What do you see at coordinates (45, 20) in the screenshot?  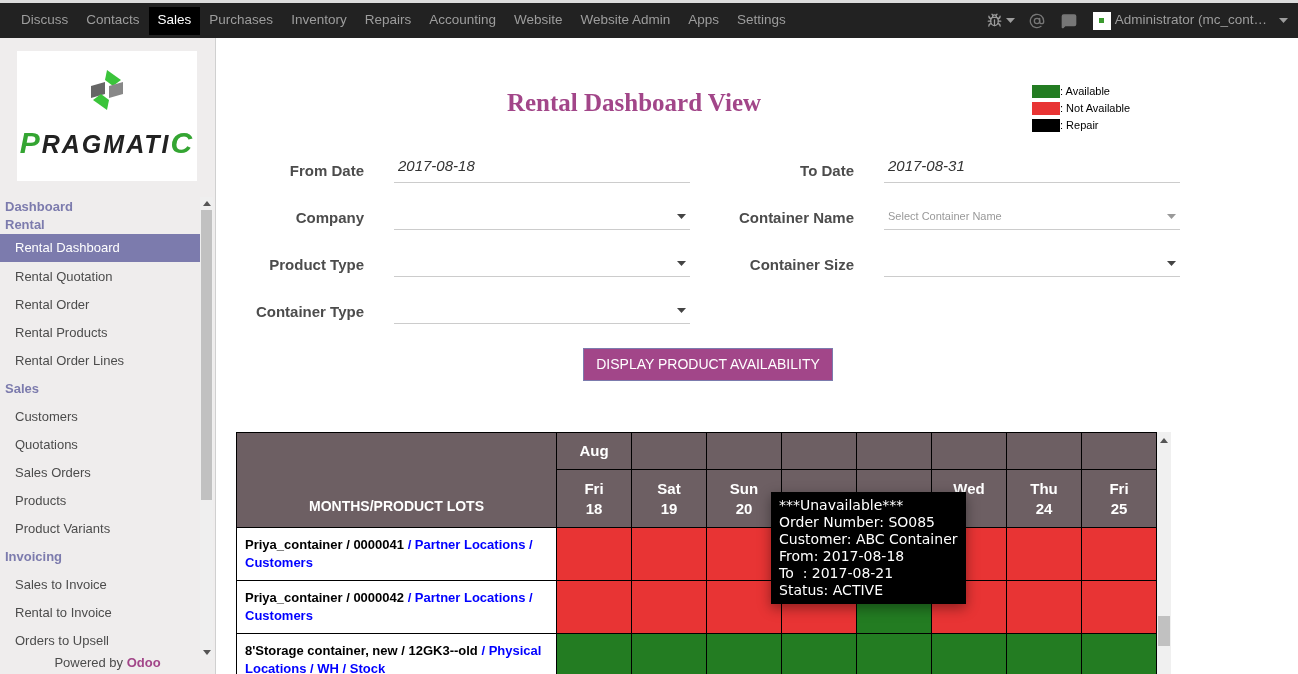 I see `menu-tab: Discuss` at bounding box center [45, 20].